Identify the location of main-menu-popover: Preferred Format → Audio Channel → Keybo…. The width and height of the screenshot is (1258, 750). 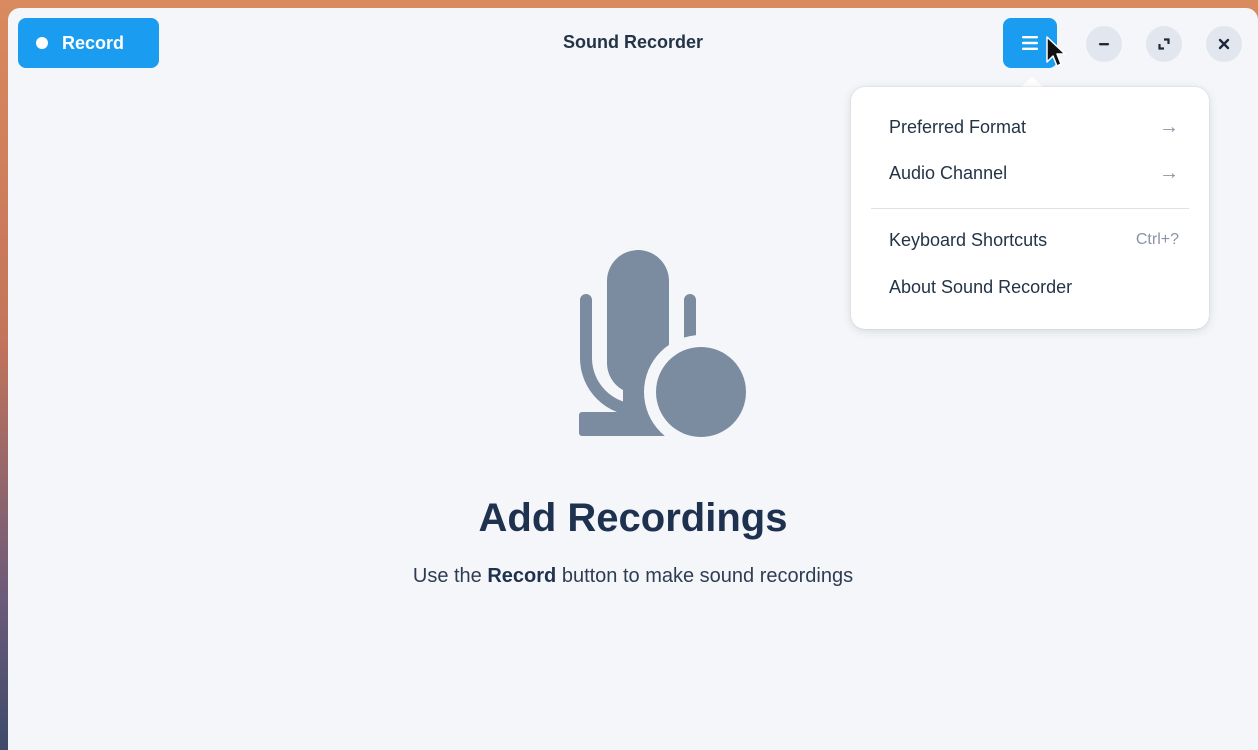
(1030, 208).